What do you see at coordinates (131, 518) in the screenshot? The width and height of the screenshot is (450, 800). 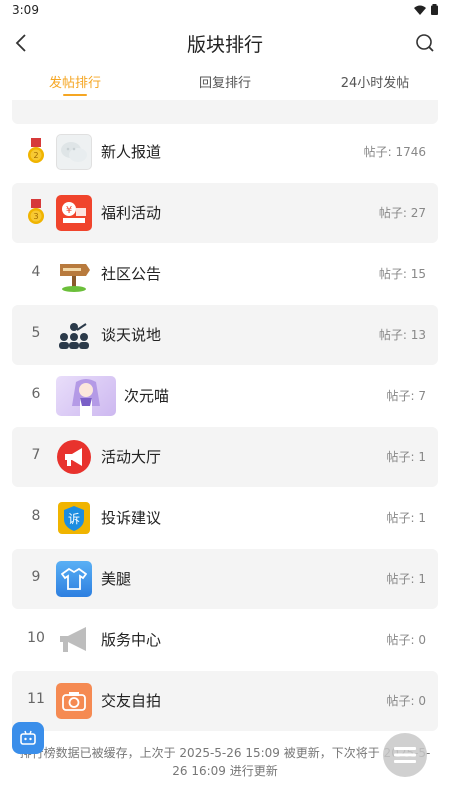 I see `forum-name: 投诉建议` at bounding box center [131, 518].